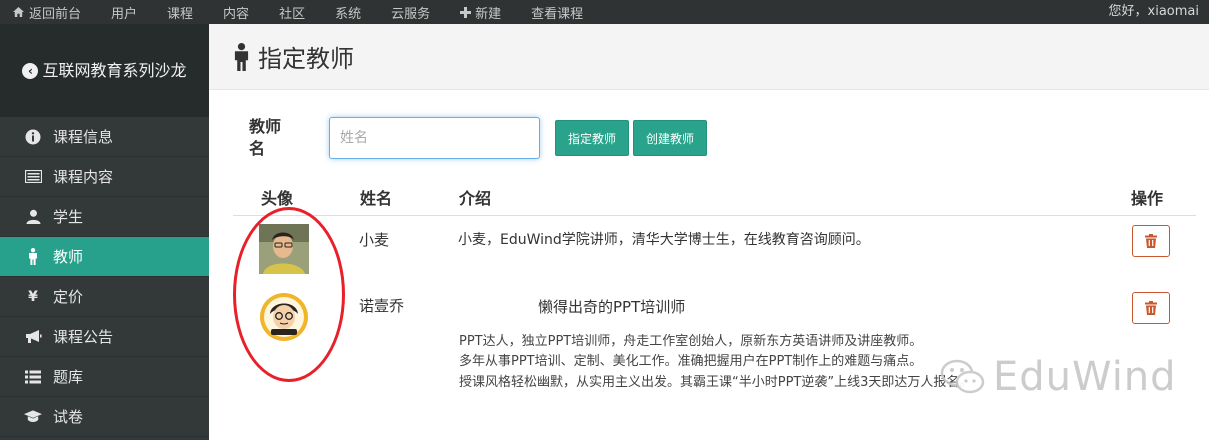 The width and height of the screenshot is (1209, 440). Describe the element at coordinates (306, 59) in the screenshot. I see `page-title: 指定教师` at that location.